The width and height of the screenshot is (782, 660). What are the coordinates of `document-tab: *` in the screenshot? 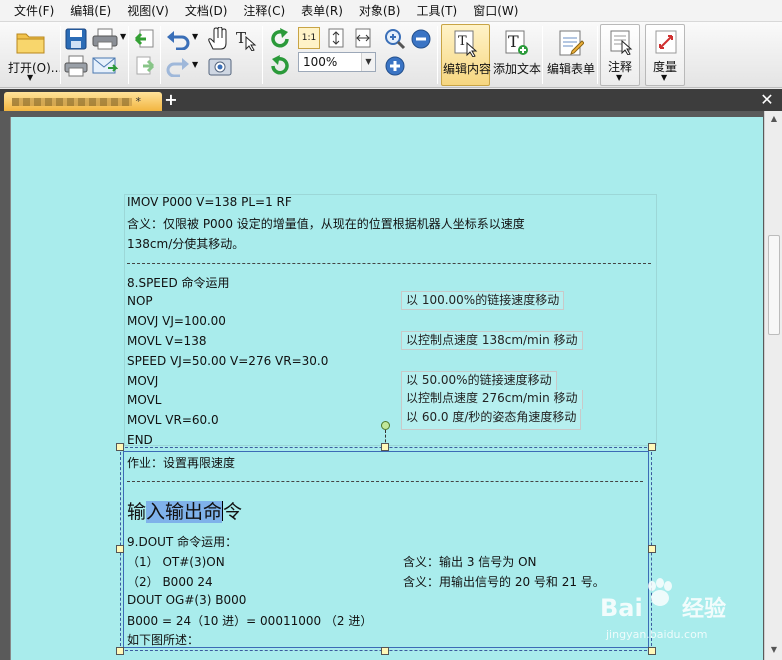 It's located at (83, 101).